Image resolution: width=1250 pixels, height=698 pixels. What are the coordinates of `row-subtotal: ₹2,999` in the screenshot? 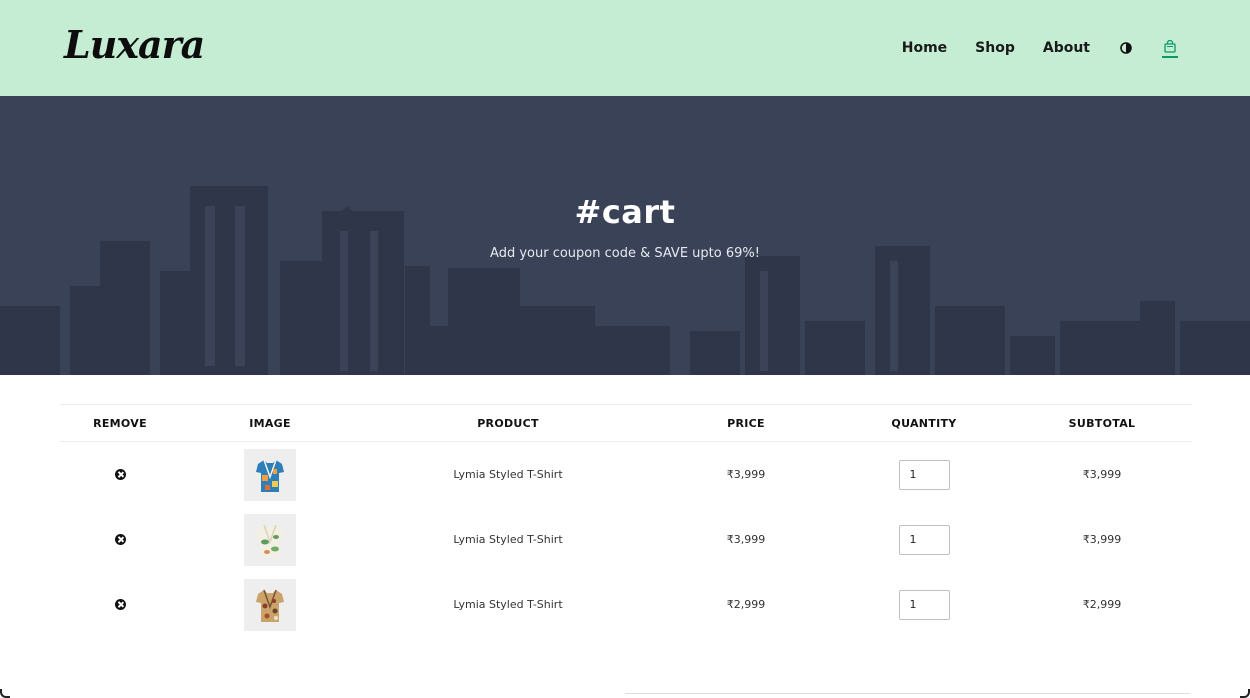 It's located at (1102, 604).